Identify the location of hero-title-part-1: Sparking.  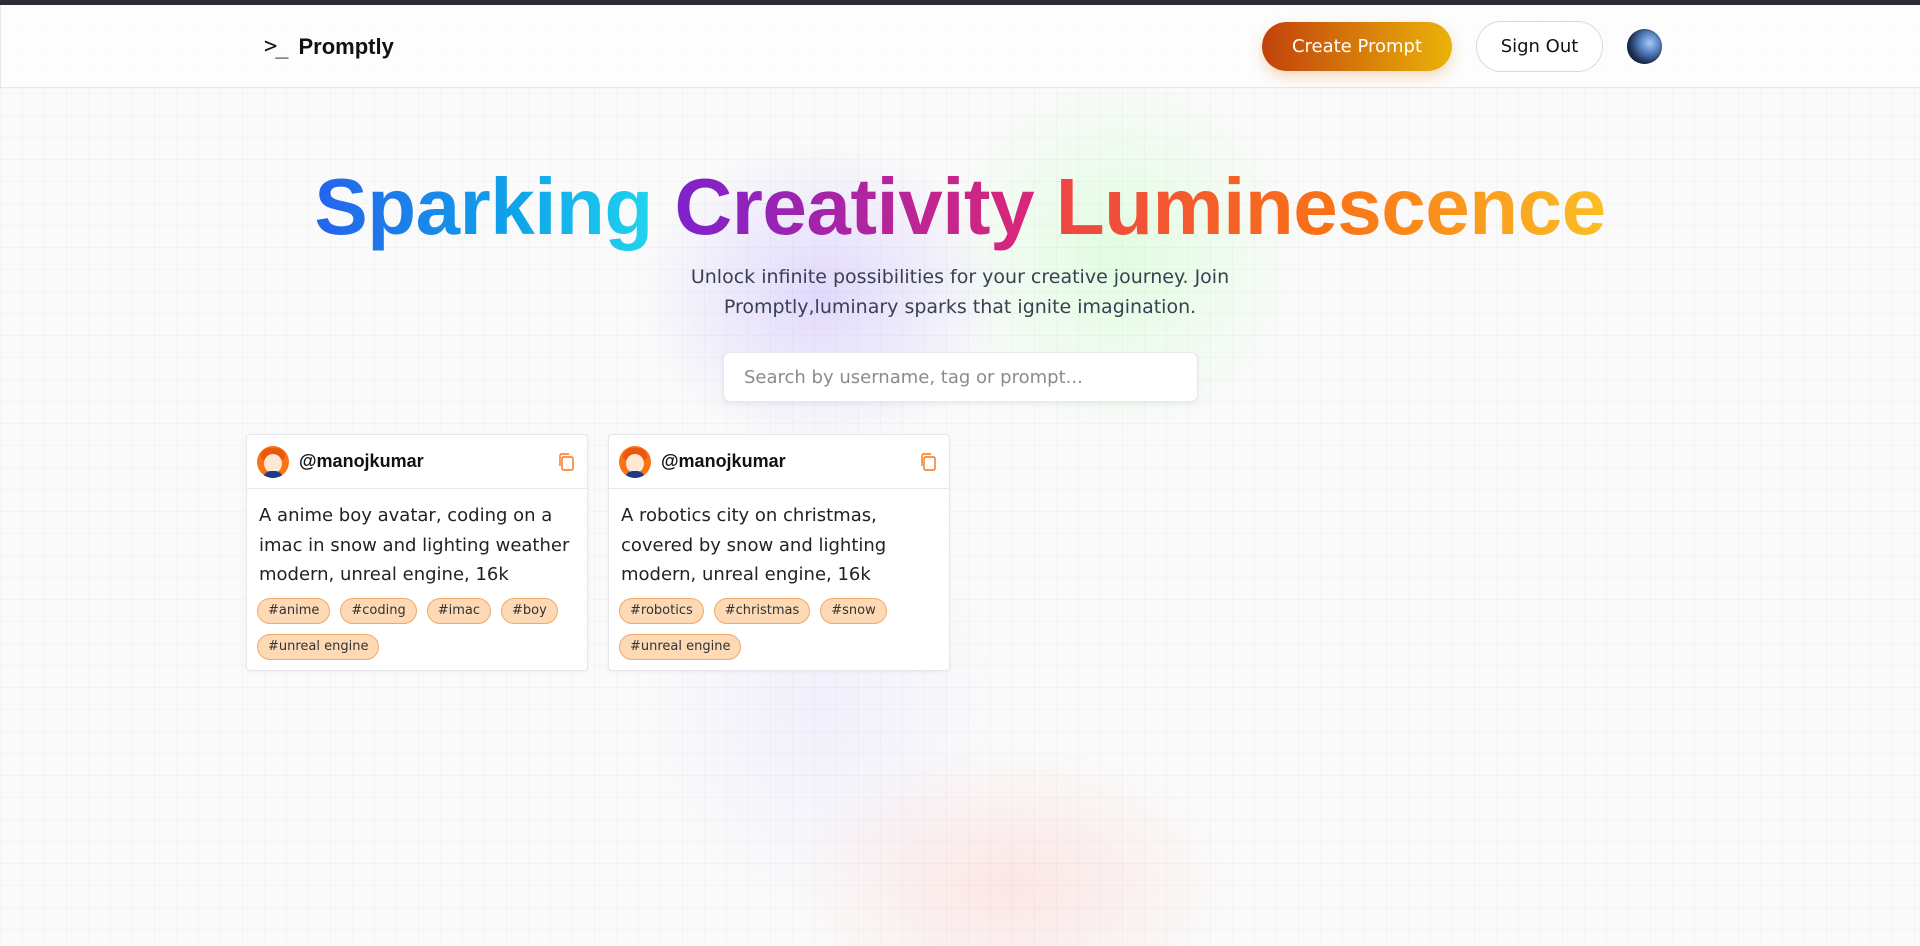
(483, 206).